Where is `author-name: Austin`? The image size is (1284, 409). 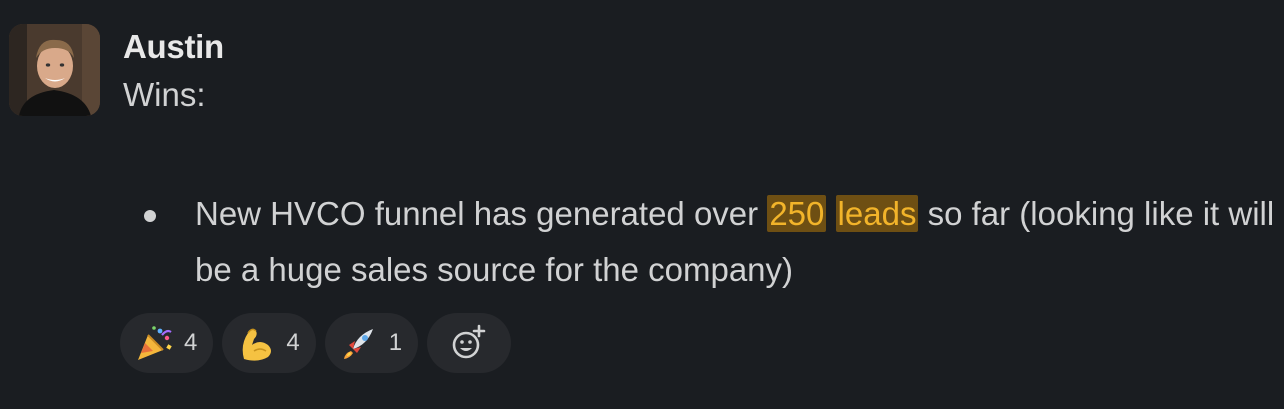 author-name: Austin is located at coordinates (173, 47).